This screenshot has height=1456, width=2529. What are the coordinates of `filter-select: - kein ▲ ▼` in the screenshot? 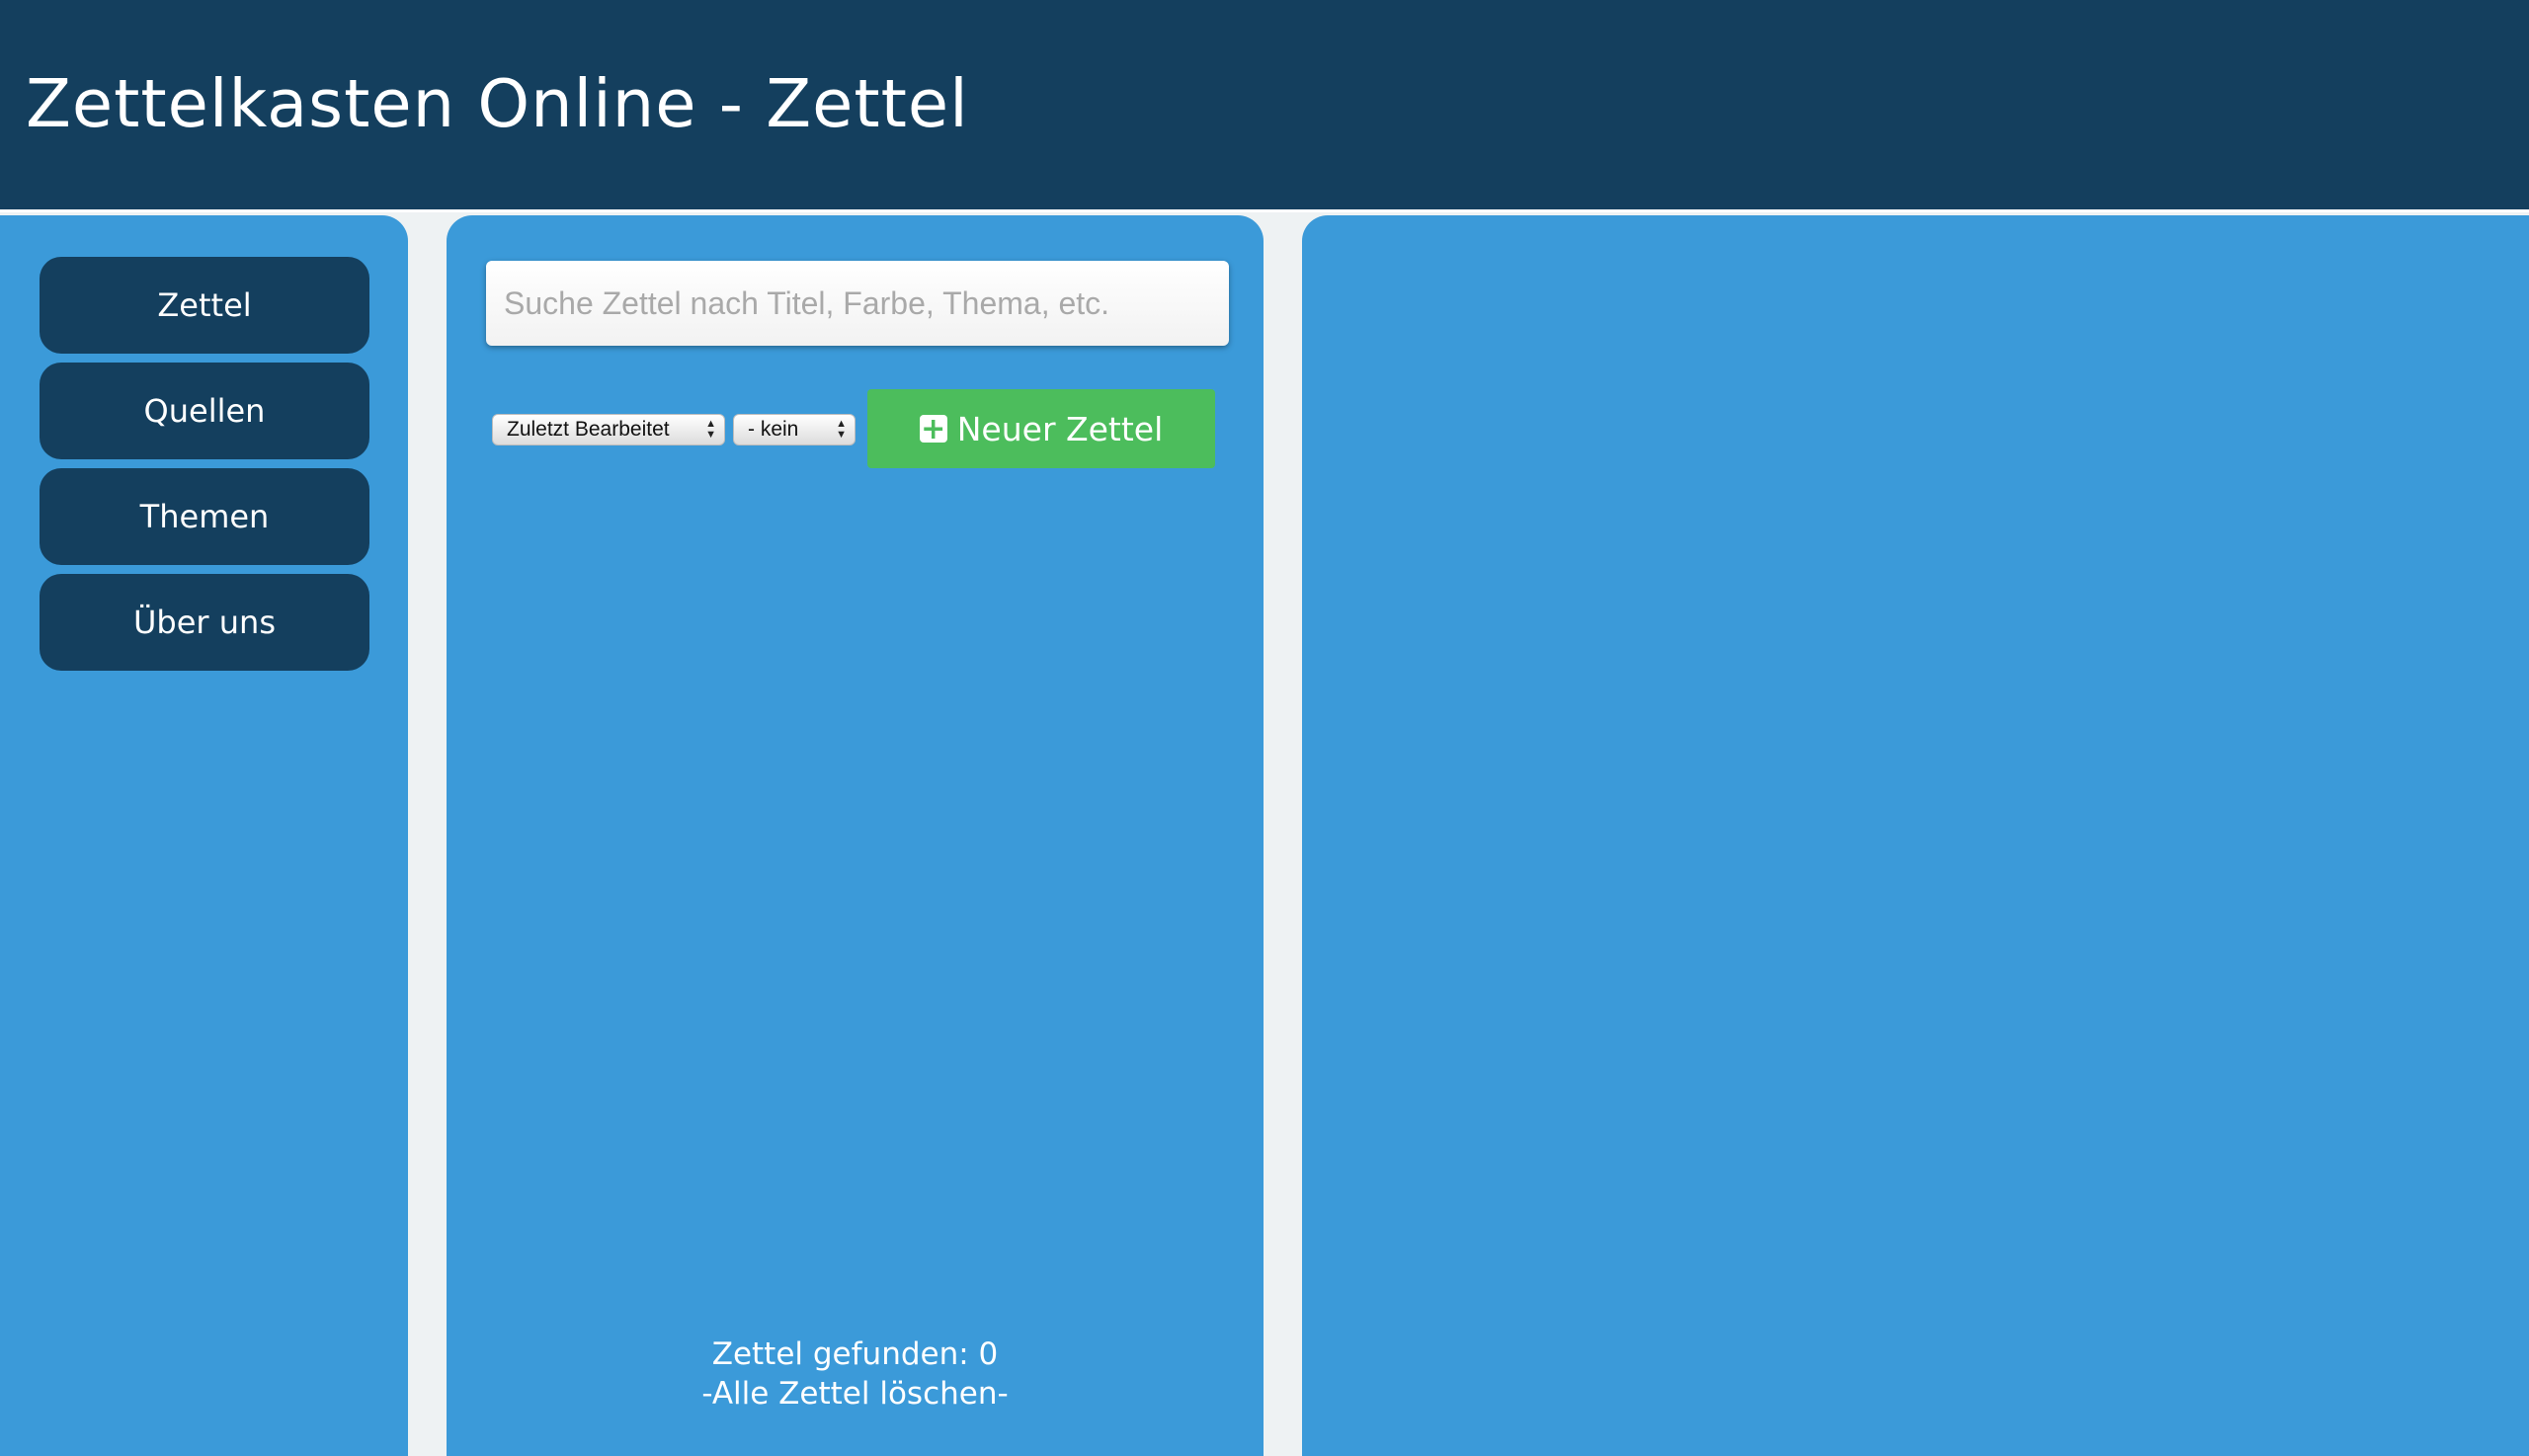 It's located at (794, 429).